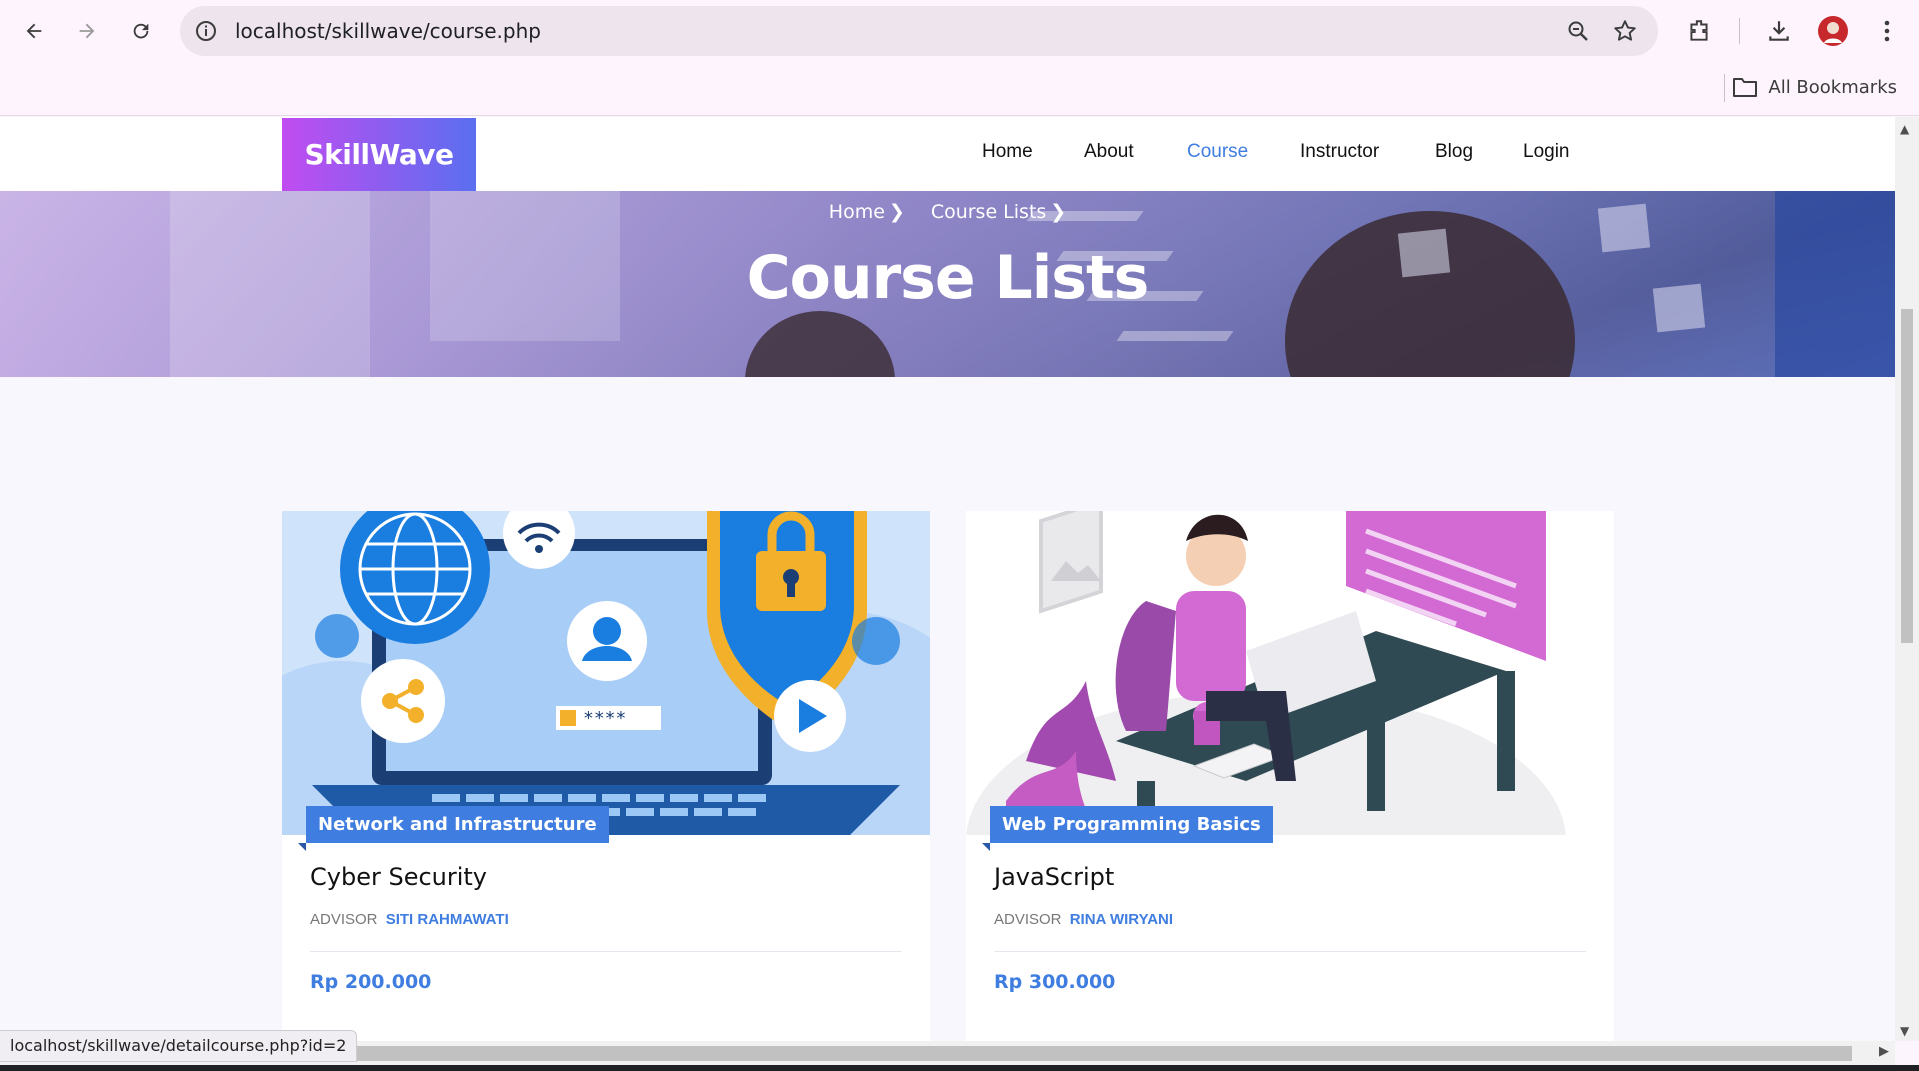 The height and width of the screenshot is (1071, 1919). I want to click on course-price: Rp 200.000, so click(371, 982).